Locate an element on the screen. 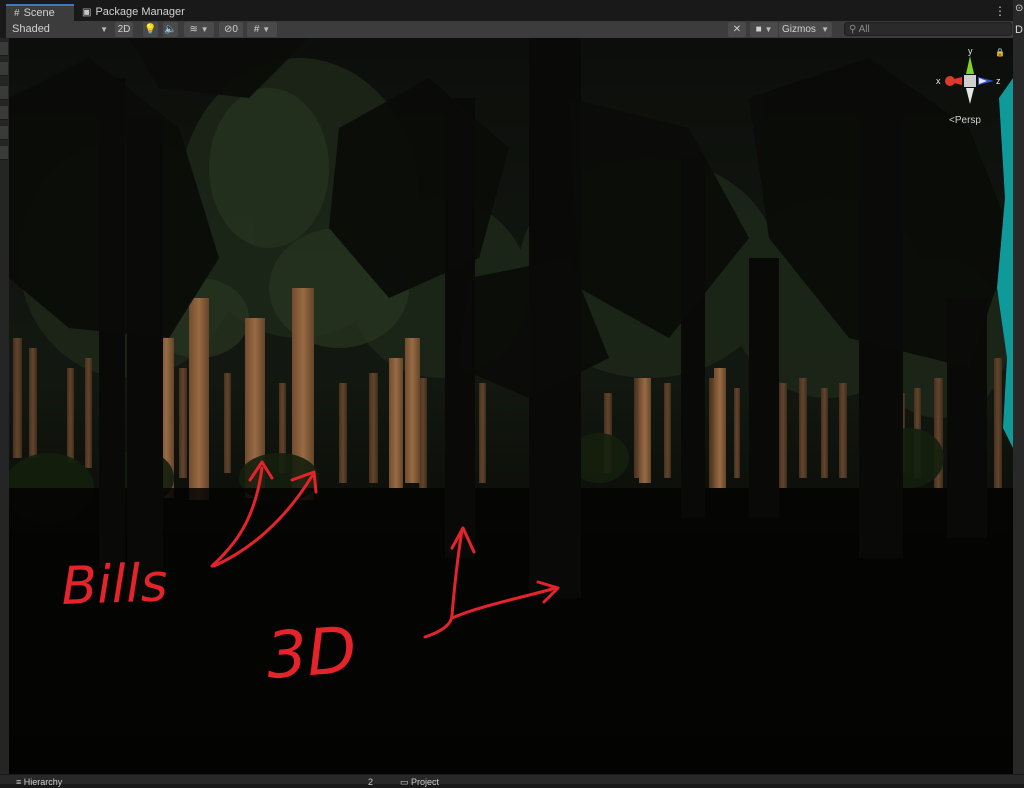 This screenshot has height=788, width=1024. hierarchy-icon: ≡ is located at coordinates (19, 782).